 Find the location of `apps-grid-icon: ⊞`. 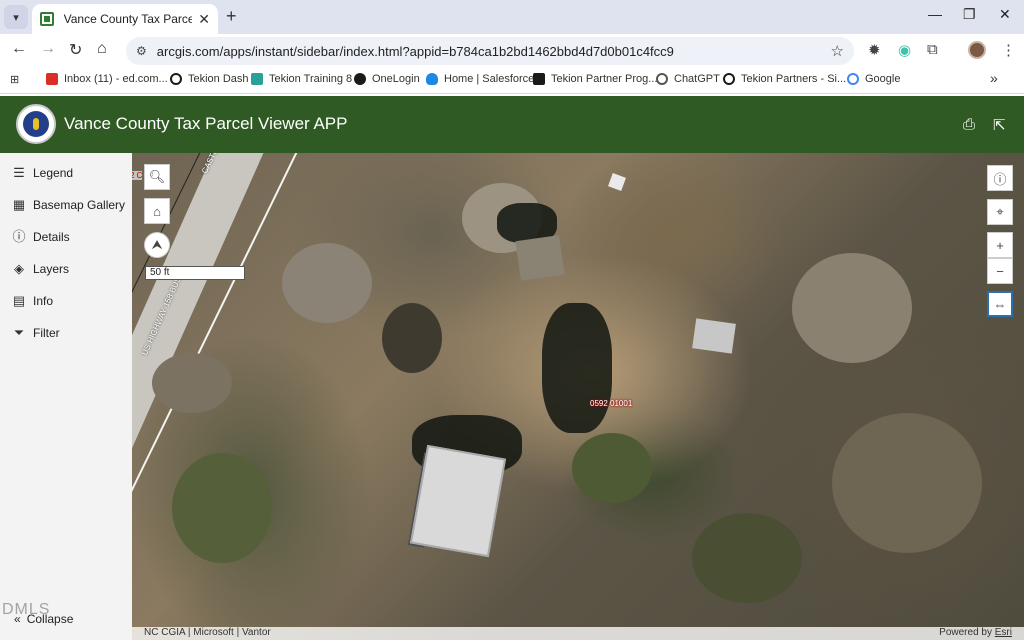

apps-grid-icon: ⊞ is located at coordinates (14, 79).